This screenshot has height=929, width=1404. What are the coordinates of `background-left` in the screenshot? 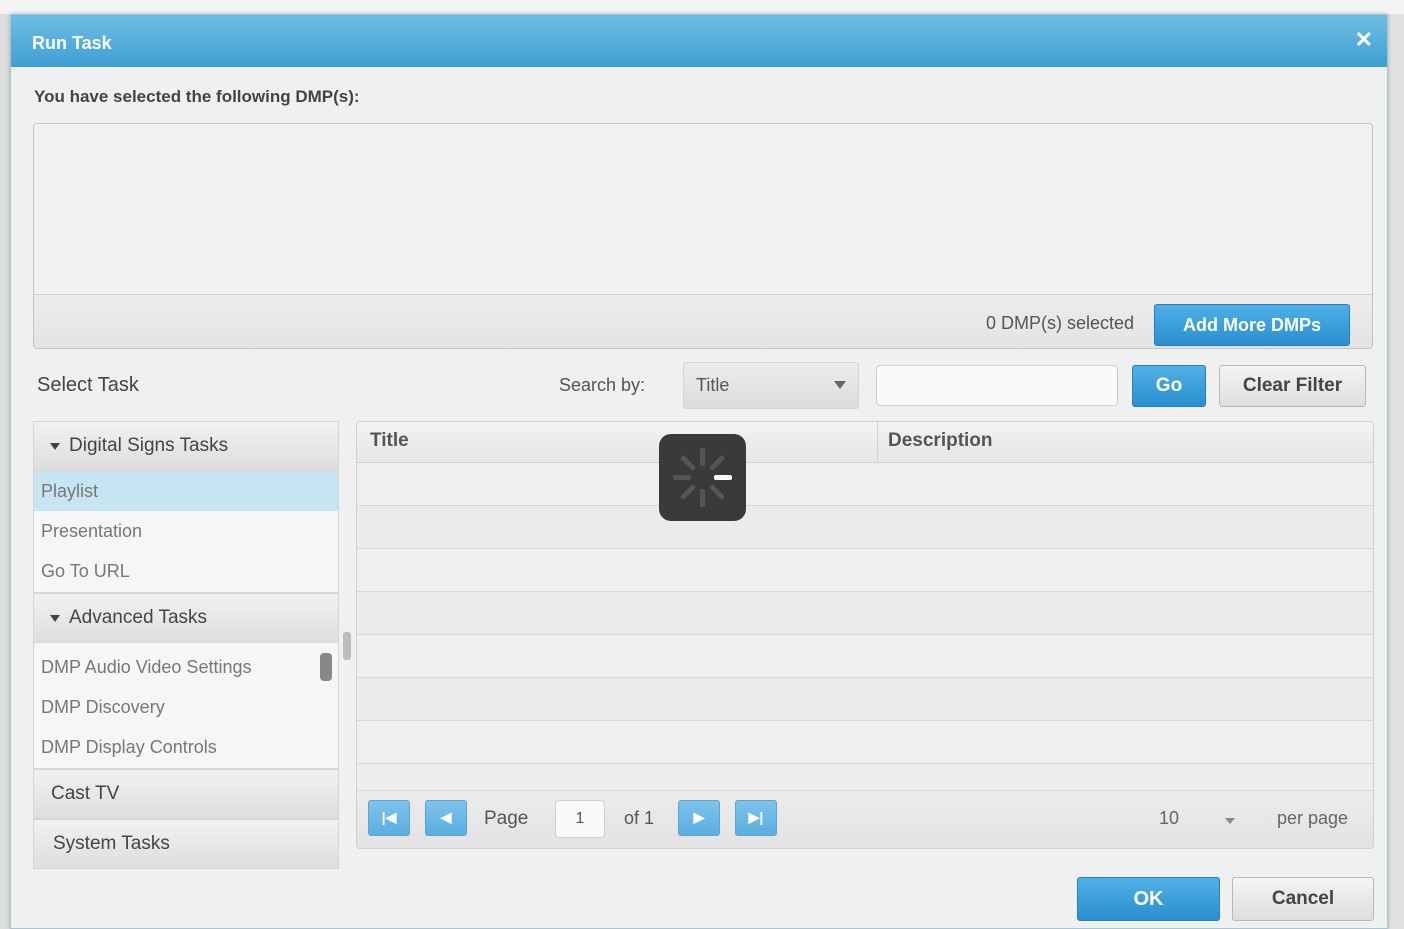 It's located at (5, 471).